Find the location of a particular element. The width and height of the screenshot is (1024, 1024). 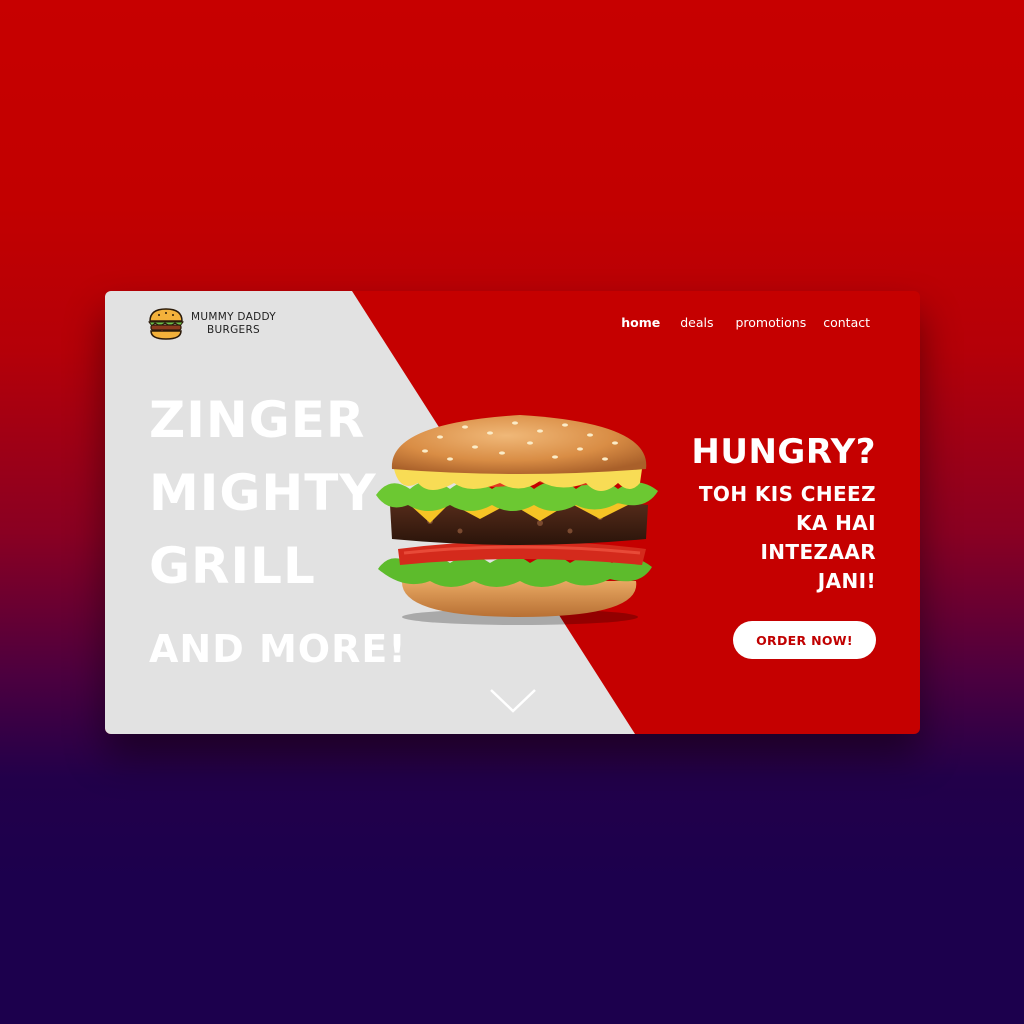

chevron-down-icon is located at coordinates (513, 701).